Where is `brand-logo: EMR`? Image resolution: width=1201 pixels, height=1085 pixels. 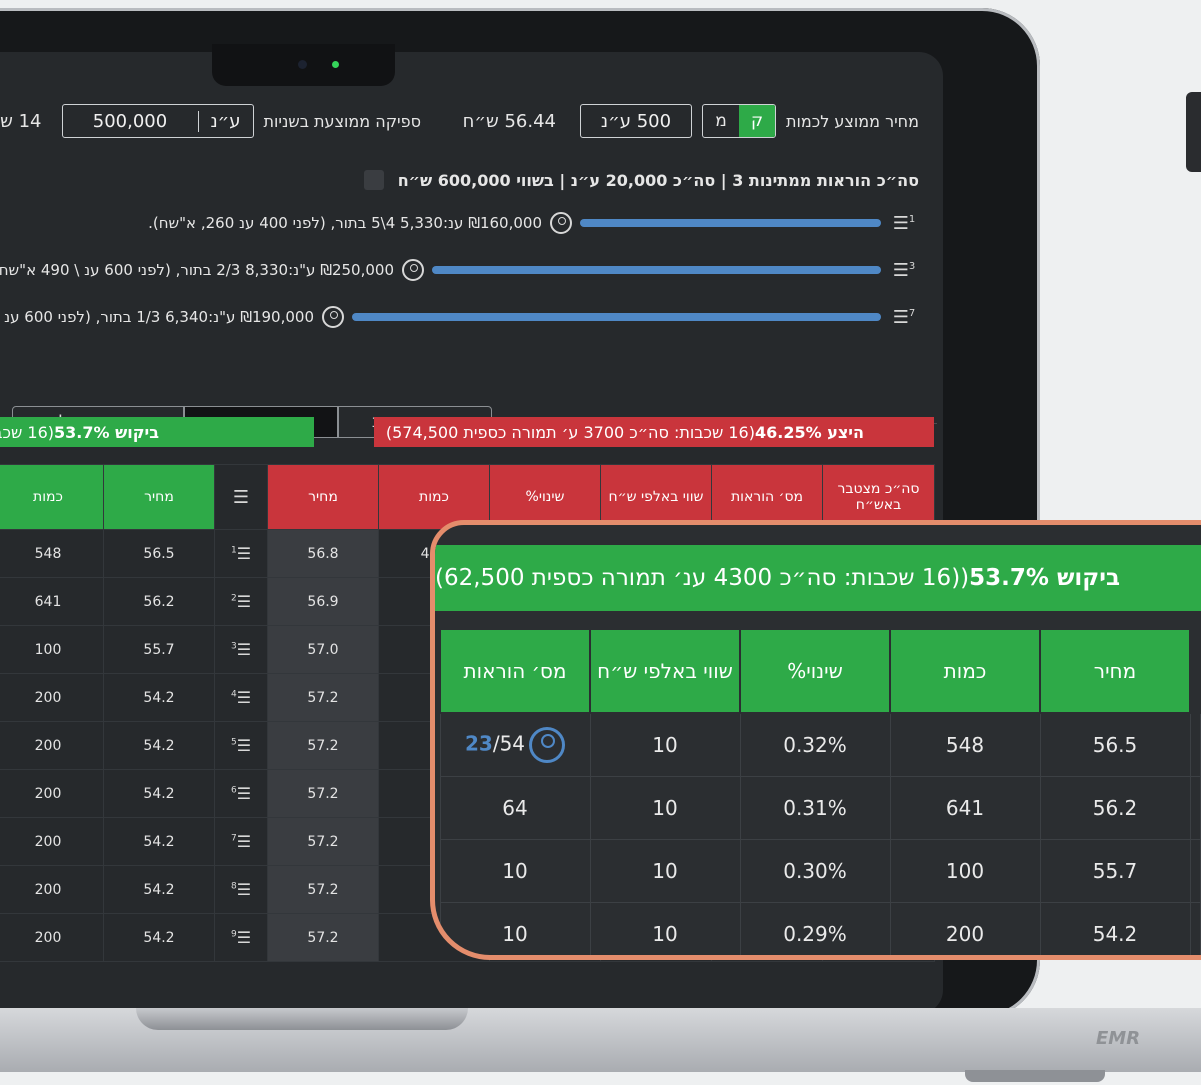
brand-logo: EMR is located at coordinates (1118, 1038).